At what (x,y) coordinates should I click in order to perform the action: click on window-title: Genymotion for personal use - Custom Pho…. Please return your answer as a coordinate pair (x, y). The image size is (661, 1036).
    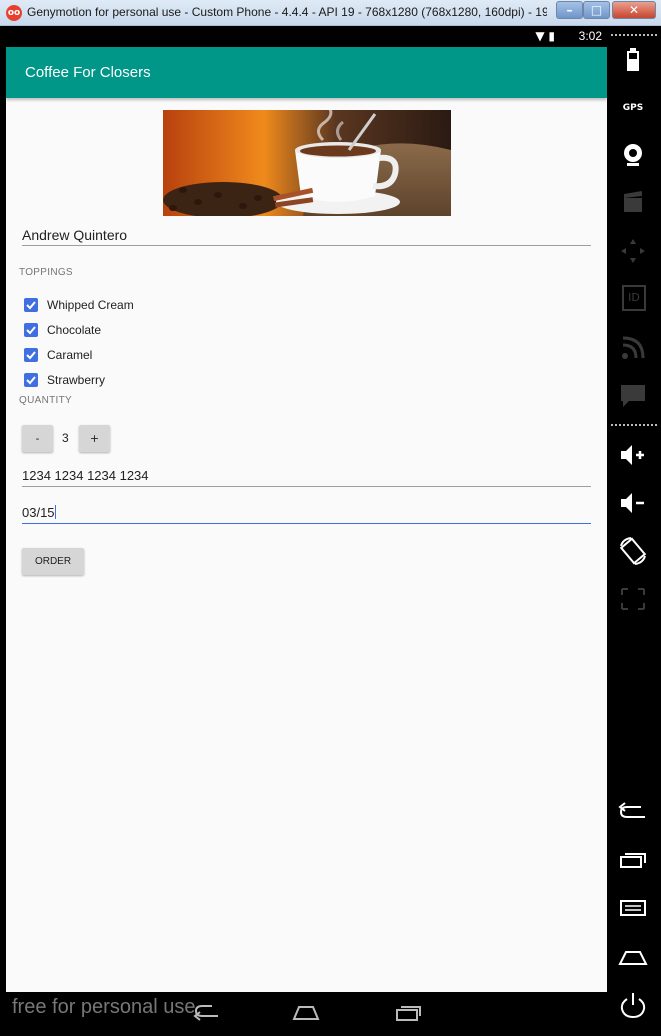
    Looking at the image, I should click on (287, 12).